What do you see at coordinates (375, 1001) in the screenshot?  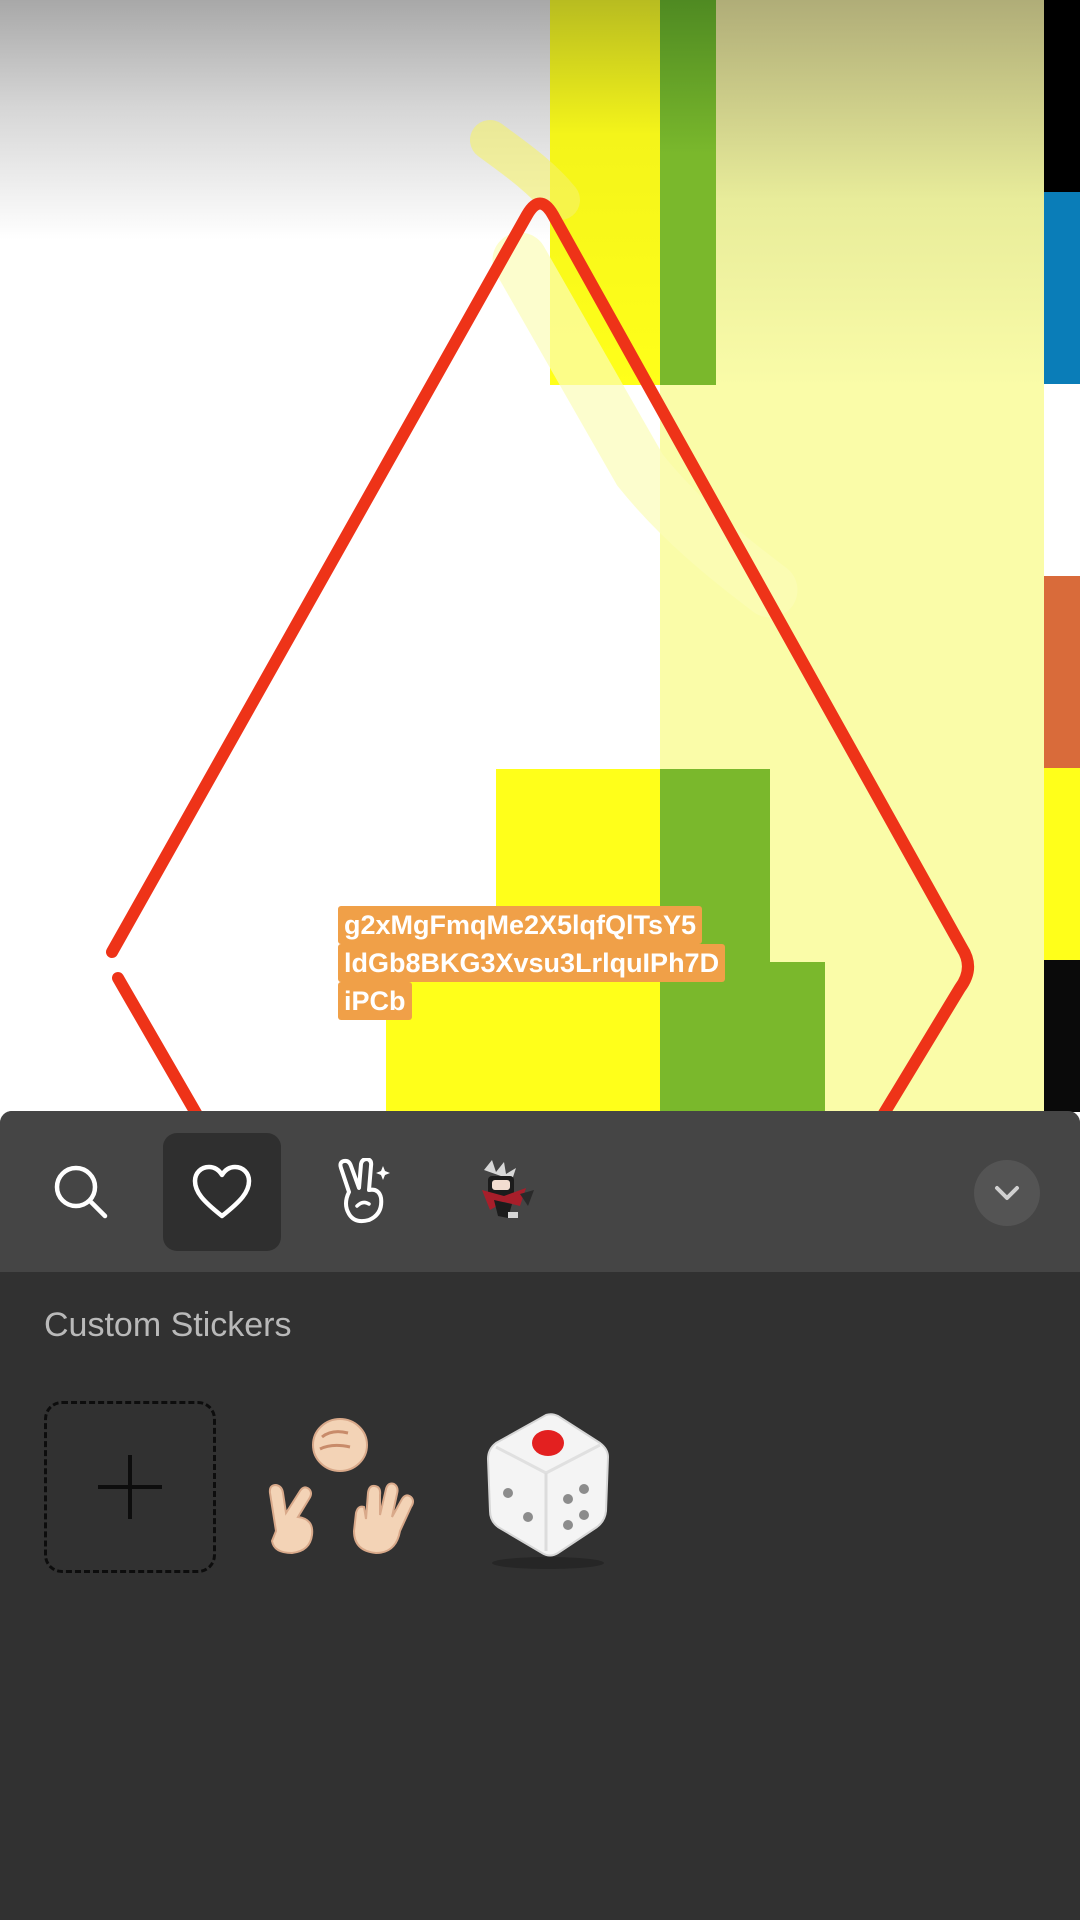 I see `caption-line: iPCb` at bounding box center [375, 1001].